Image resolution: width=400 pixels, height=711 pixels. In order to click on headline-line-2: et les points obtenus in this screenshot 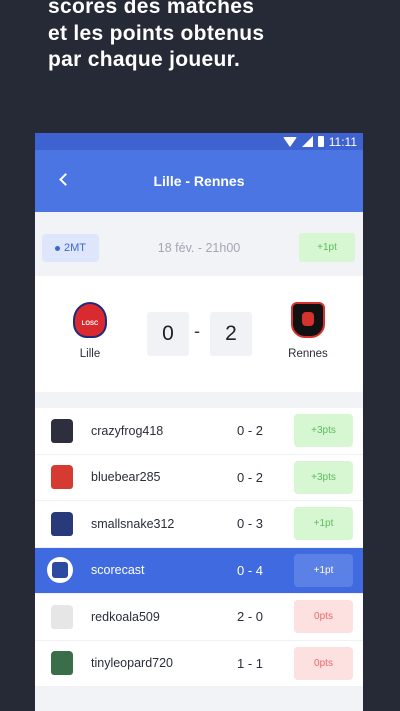, I will do `click(156, 33)`.